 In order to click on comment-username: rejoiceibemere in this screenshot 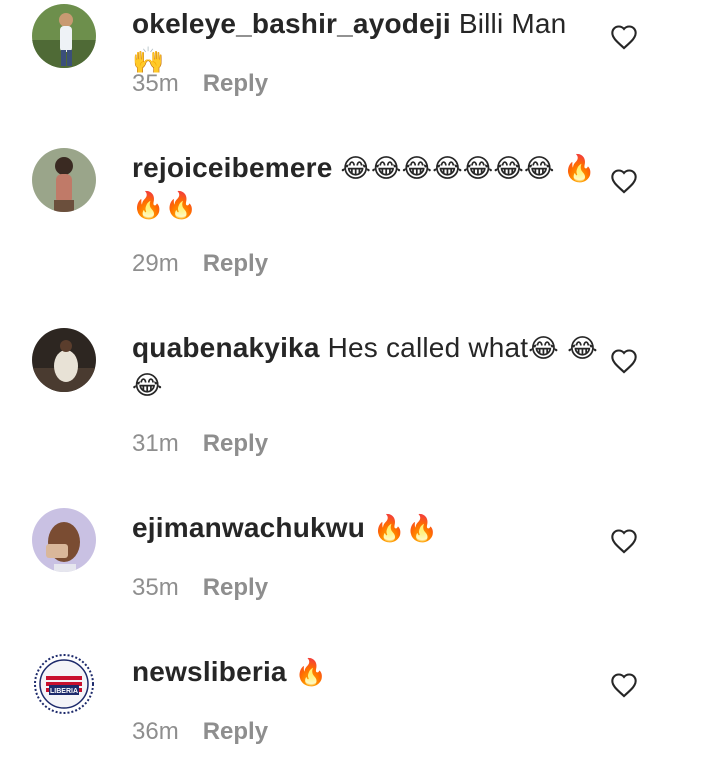, I will do `click(232, 167)`.